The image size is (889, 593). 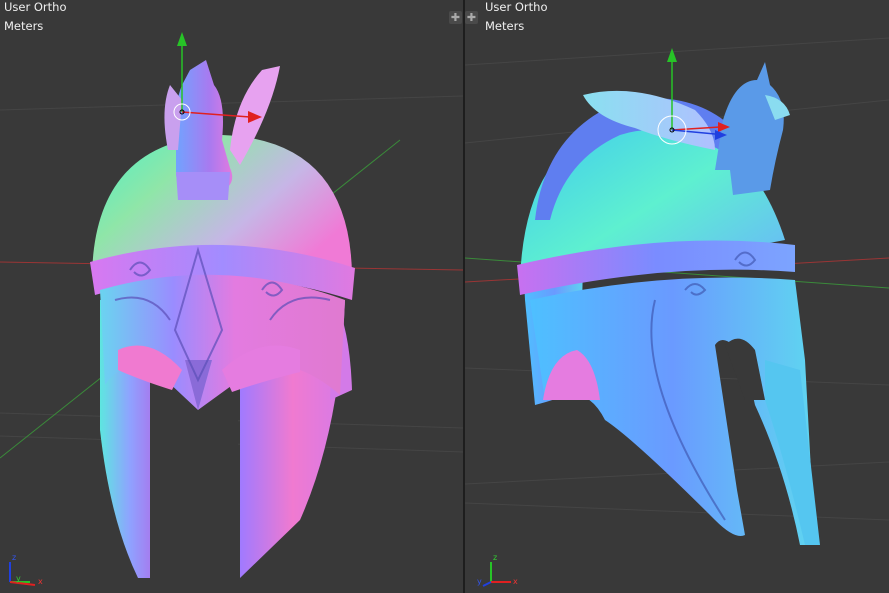 I want to click on split-handle-left: ✚, so click(x=455, y=17).